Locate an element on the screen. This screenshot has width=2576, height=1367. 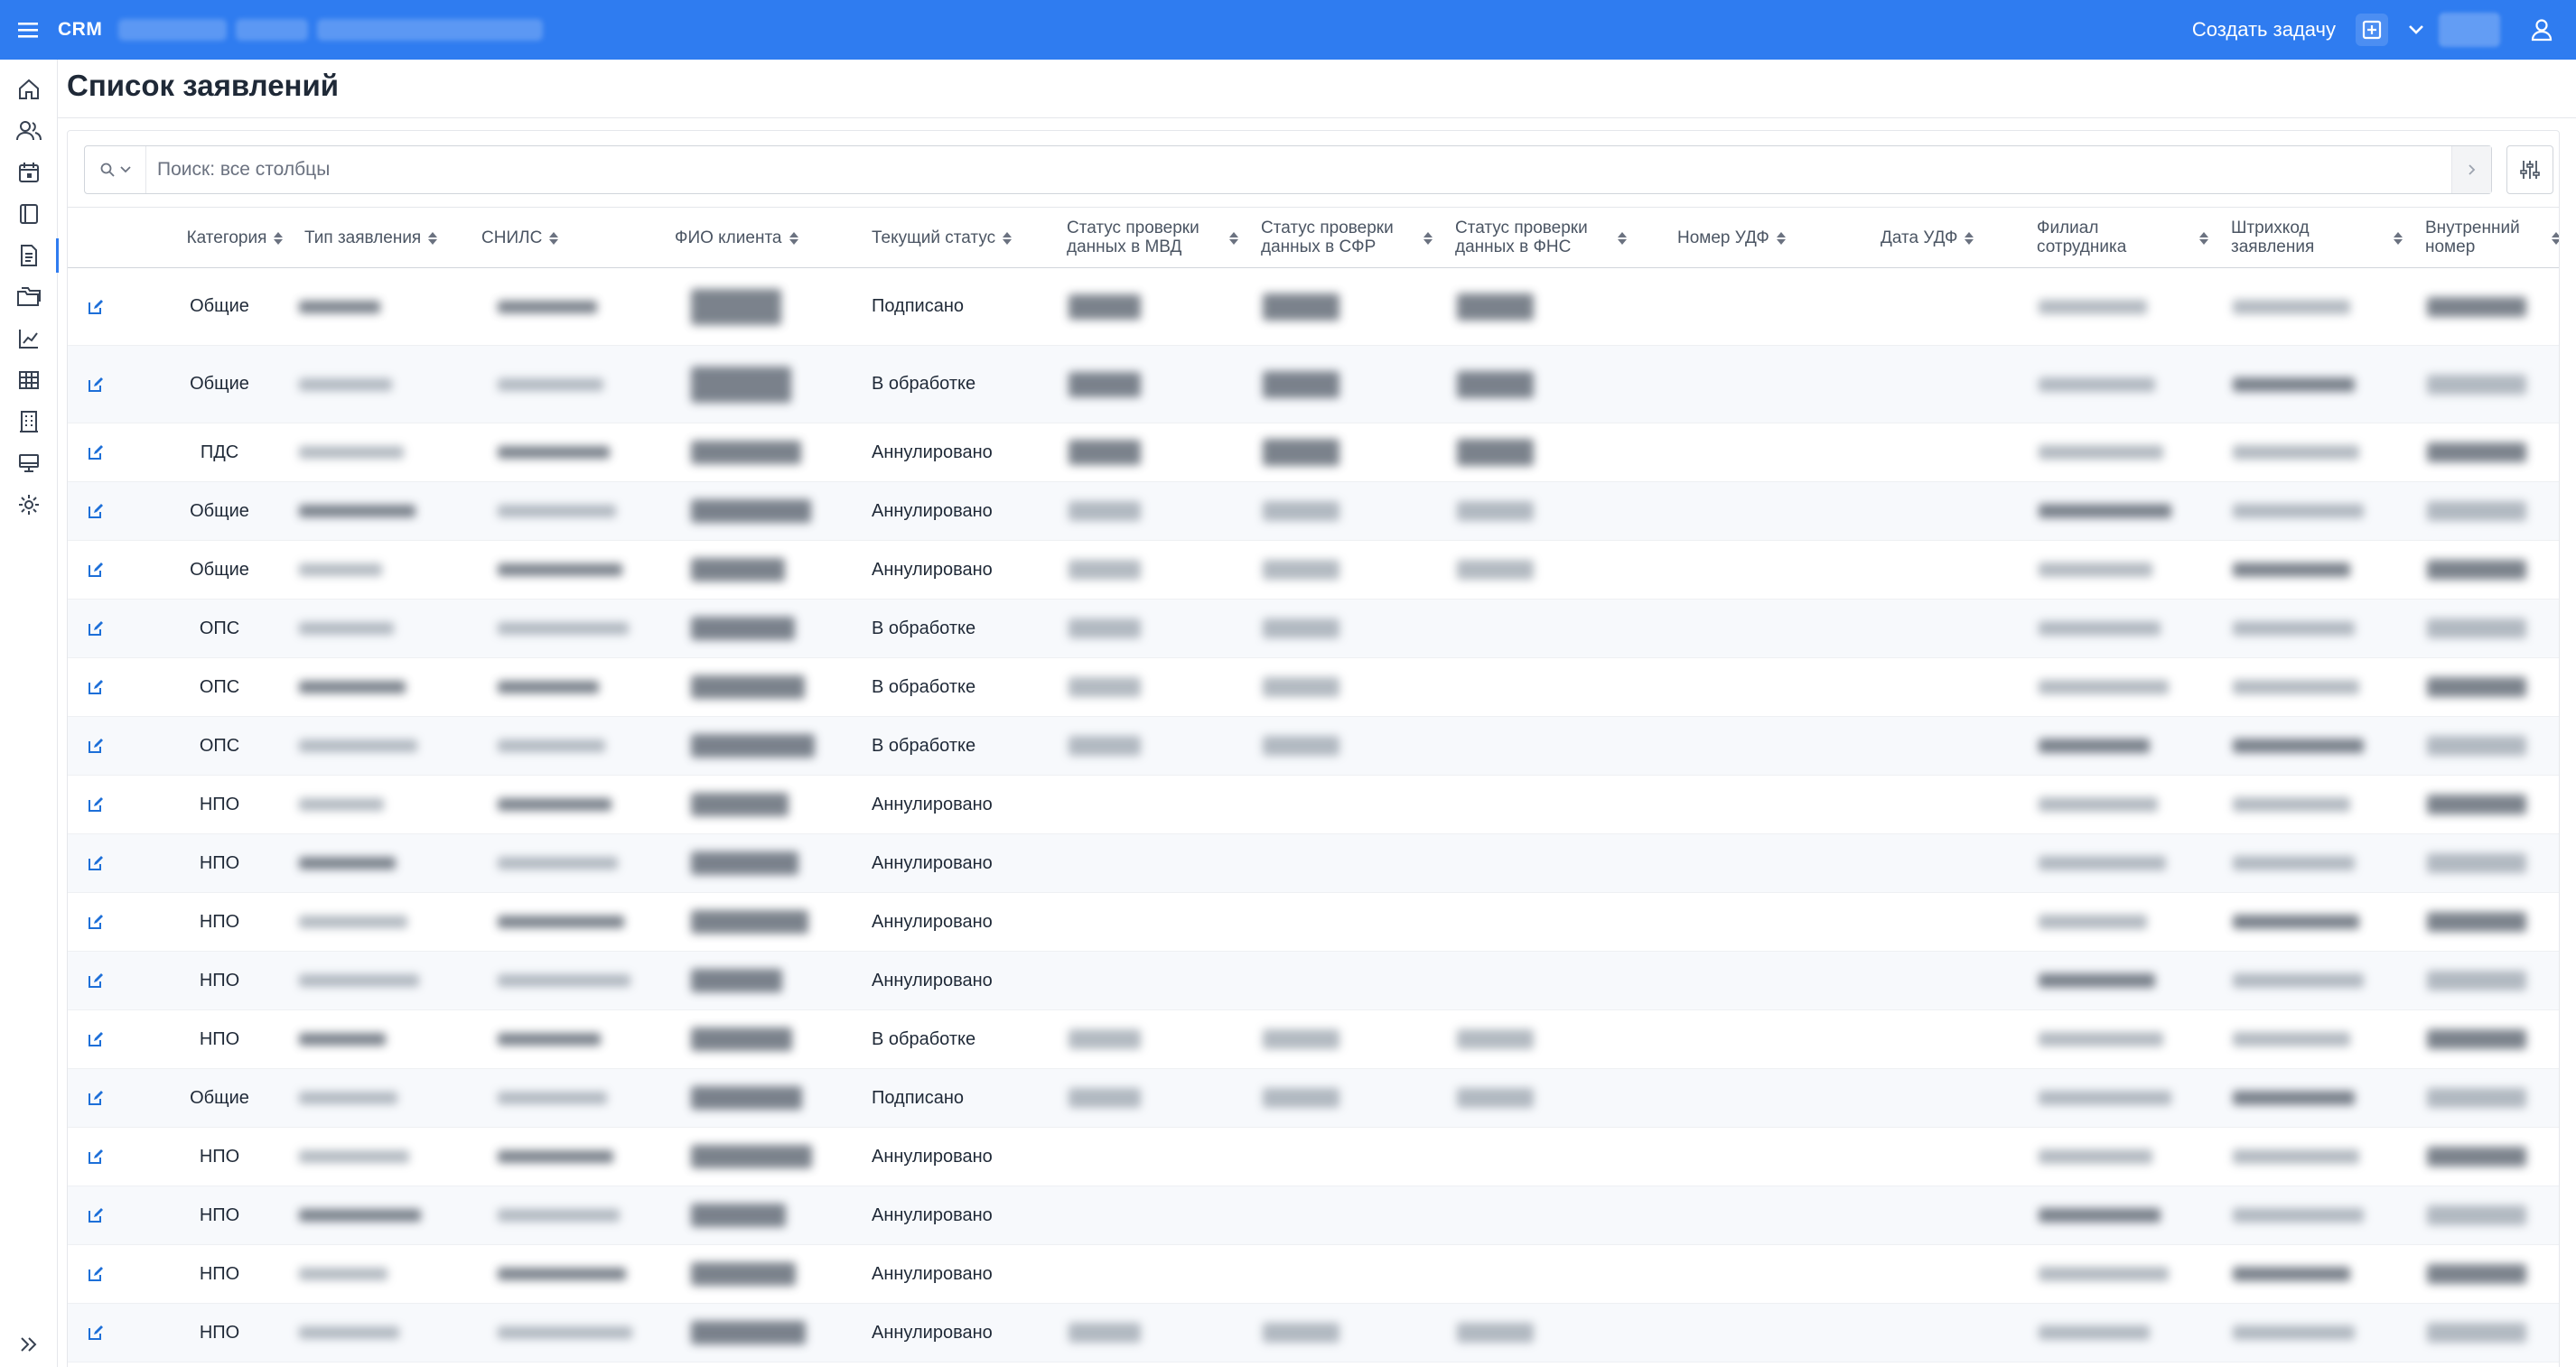
column-header-udf_date: Дата УДФ is located at coordinates (1949, 238).